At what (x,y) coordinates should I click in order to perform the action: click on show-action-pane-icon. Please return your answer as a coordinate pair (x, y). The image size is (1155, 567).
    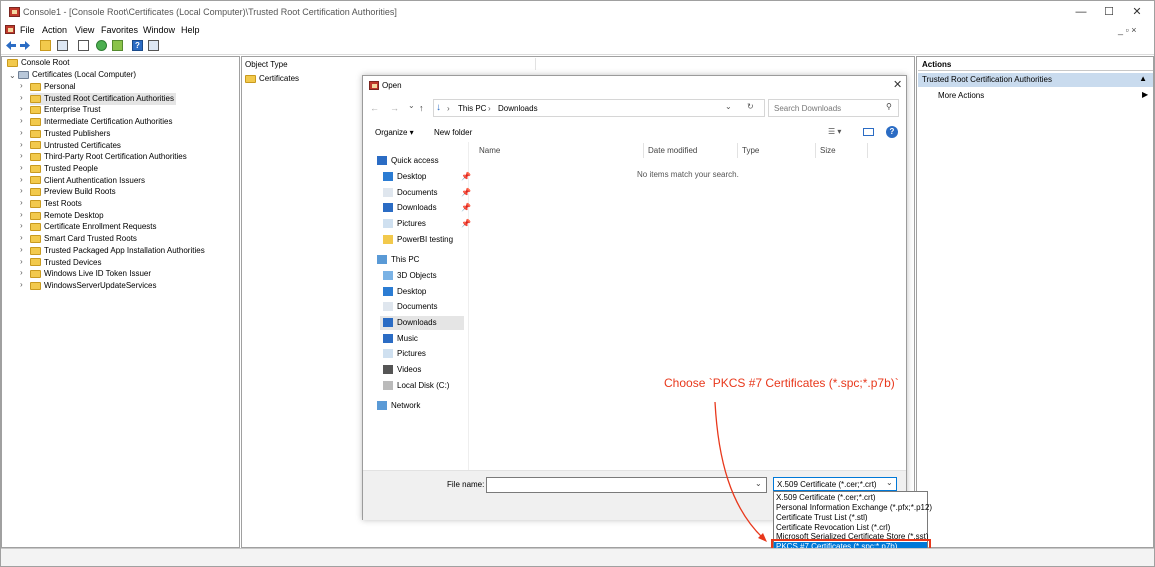
    Looking at the image, I should click on (153, 45).